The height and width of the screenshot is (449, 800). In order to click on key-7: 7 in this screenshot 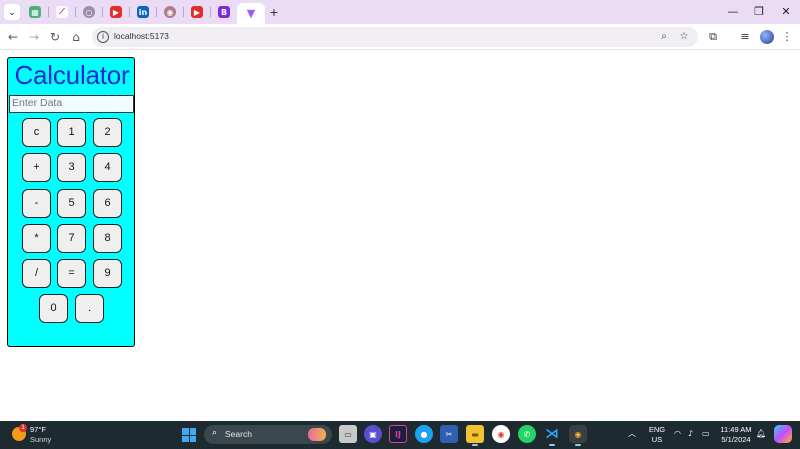, I will do `click(71, 238)`.